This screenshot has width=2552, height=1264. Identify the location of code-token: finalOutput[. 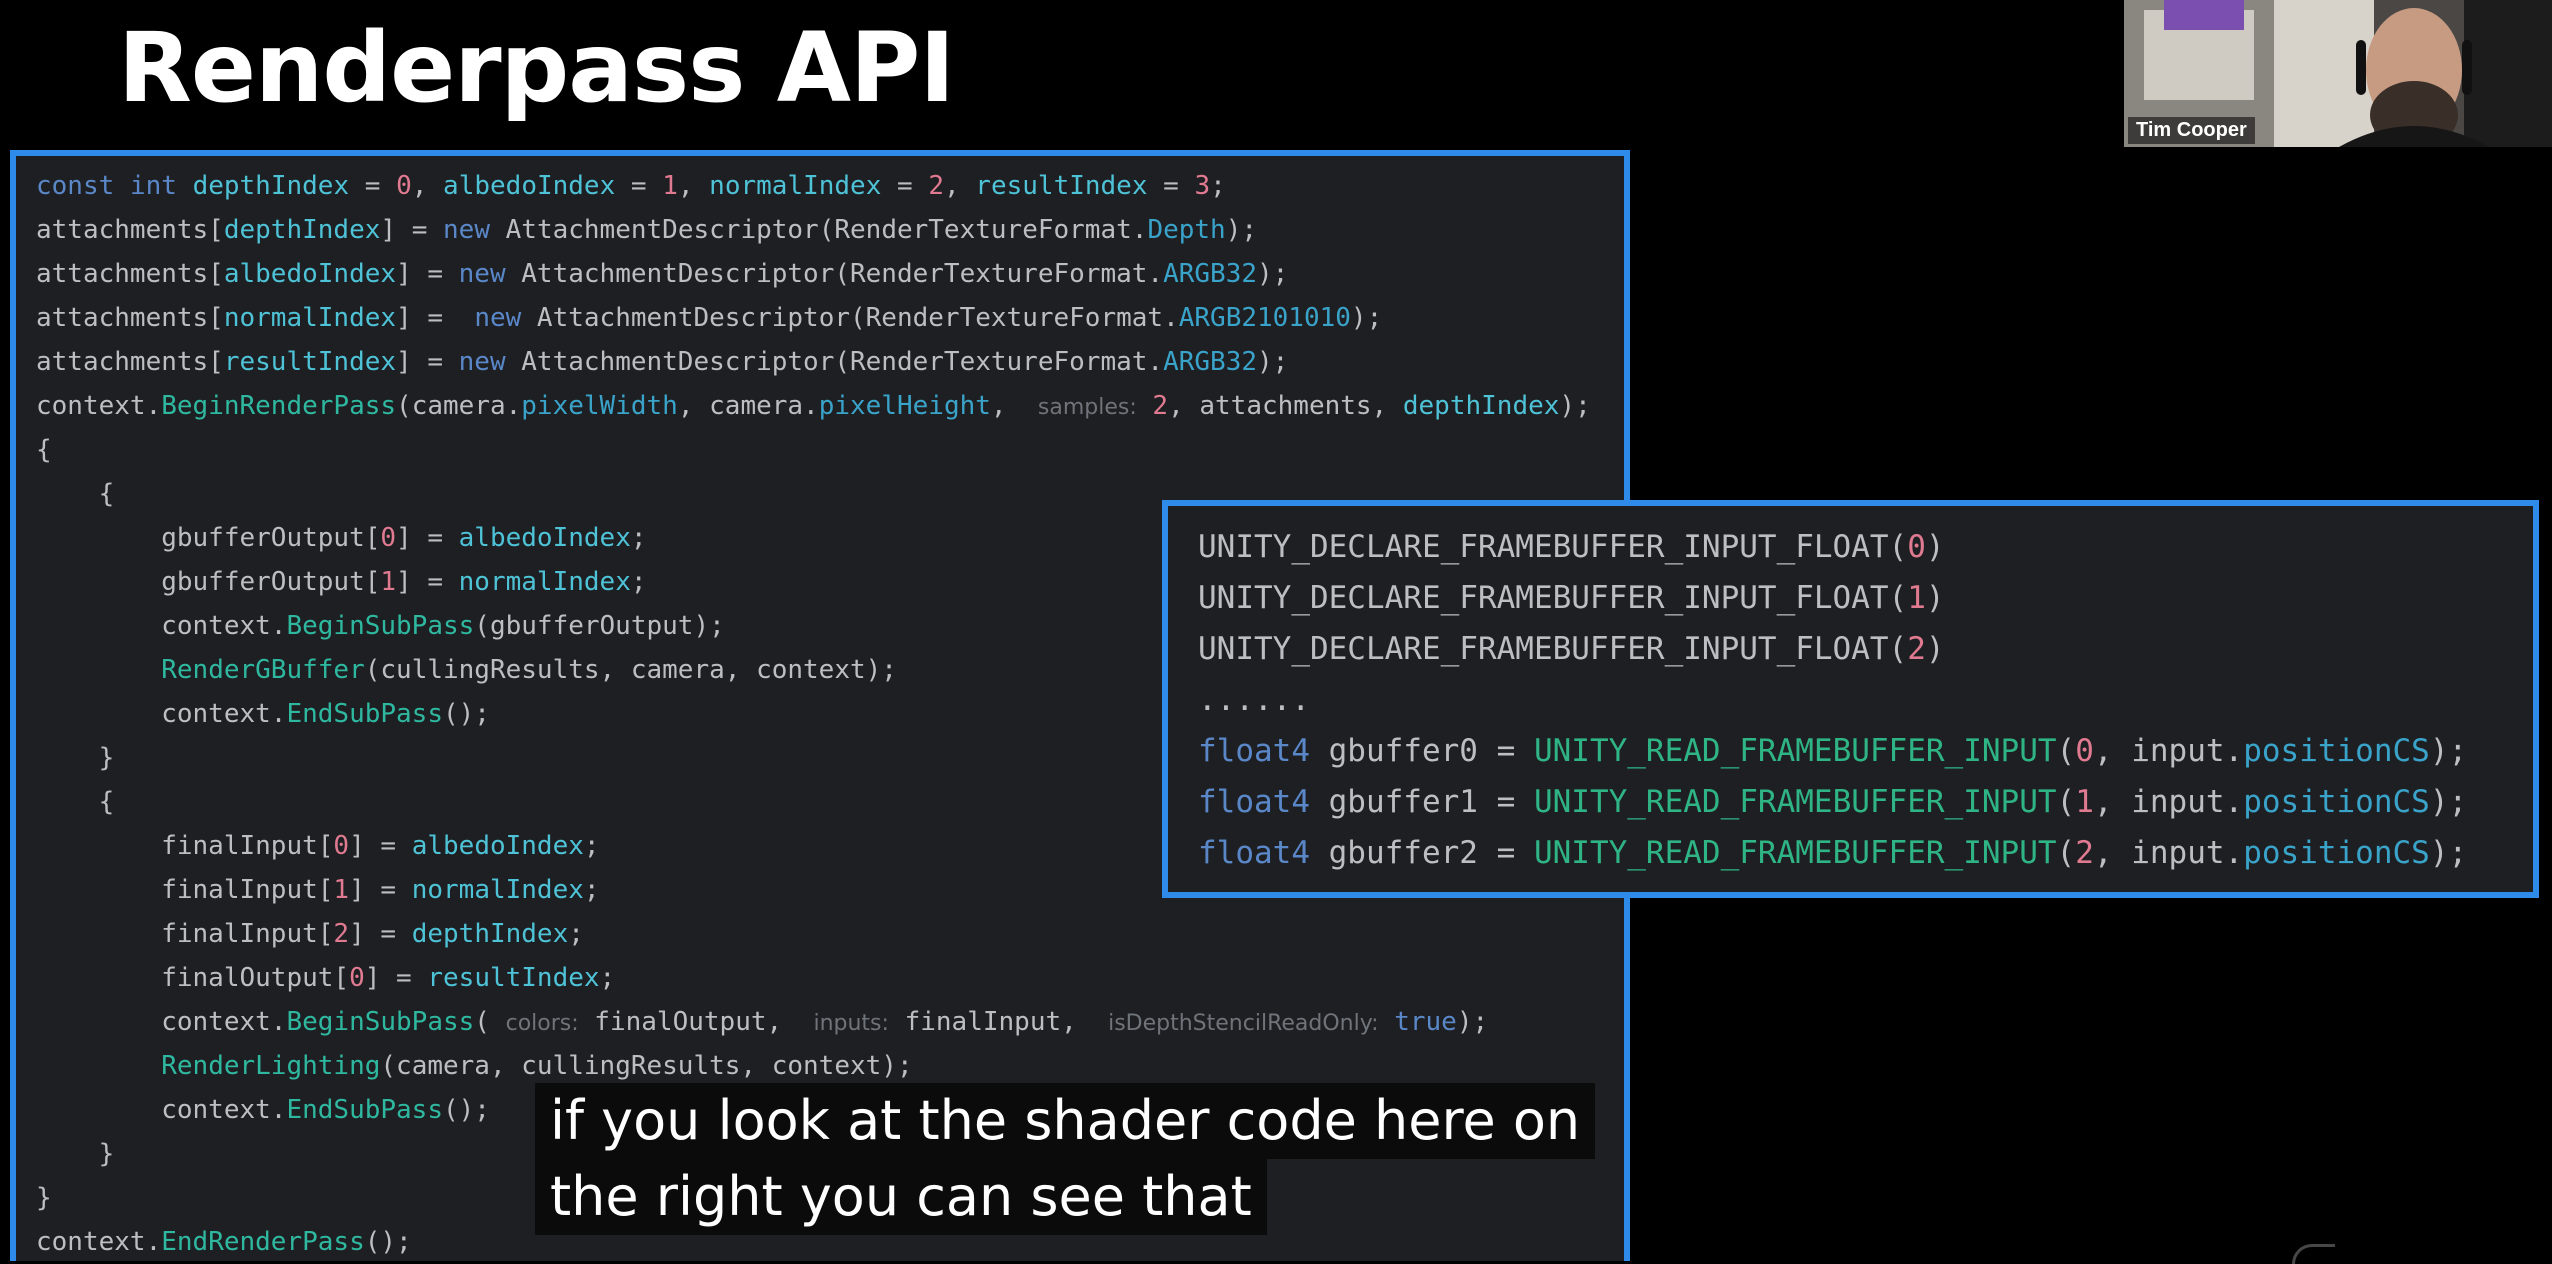
(193, 978).